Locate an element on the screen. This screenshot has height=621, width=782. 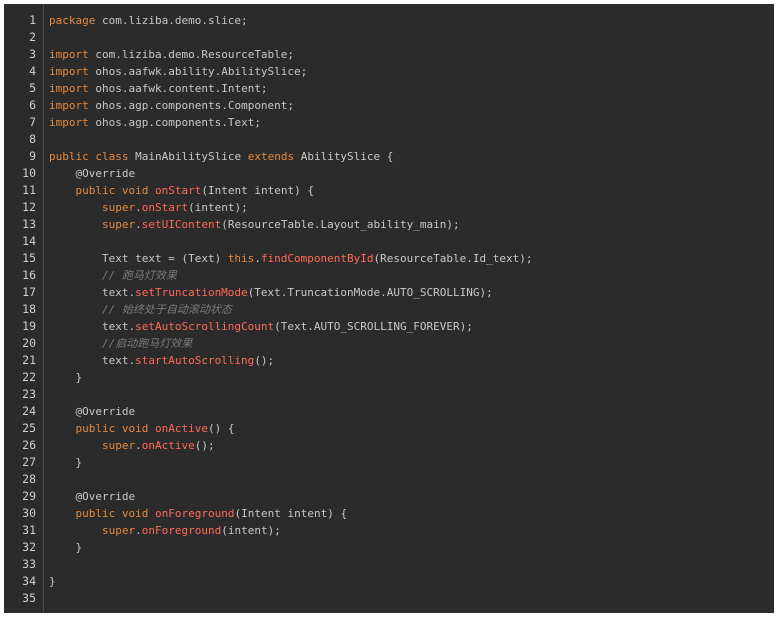
line-number: 24 is located at coordinates (29, 411).